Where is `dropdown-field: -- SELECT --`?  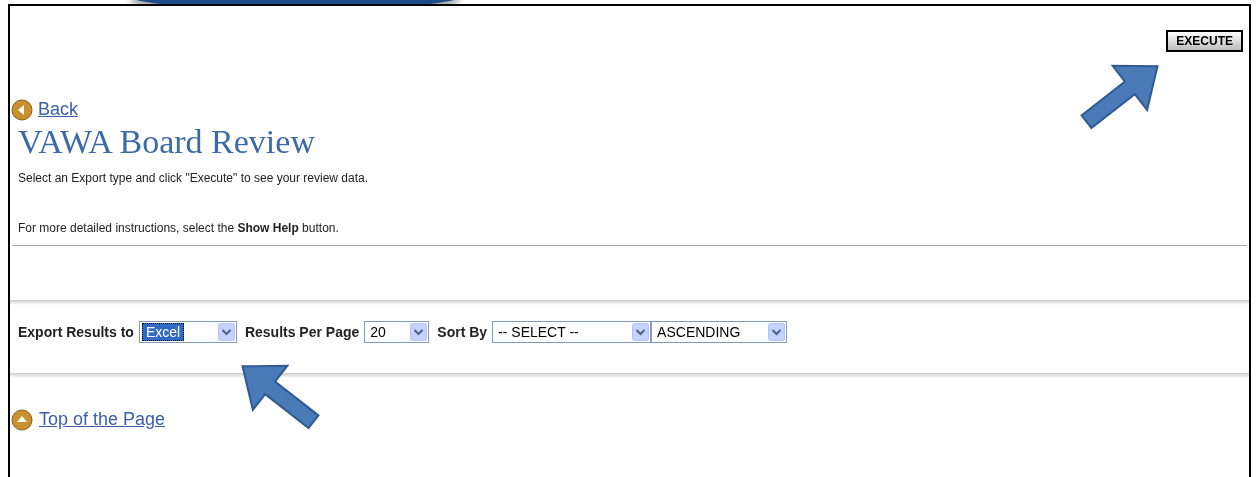
dropdown-field: -- SELECT -- is located at coordinates (572, 332).